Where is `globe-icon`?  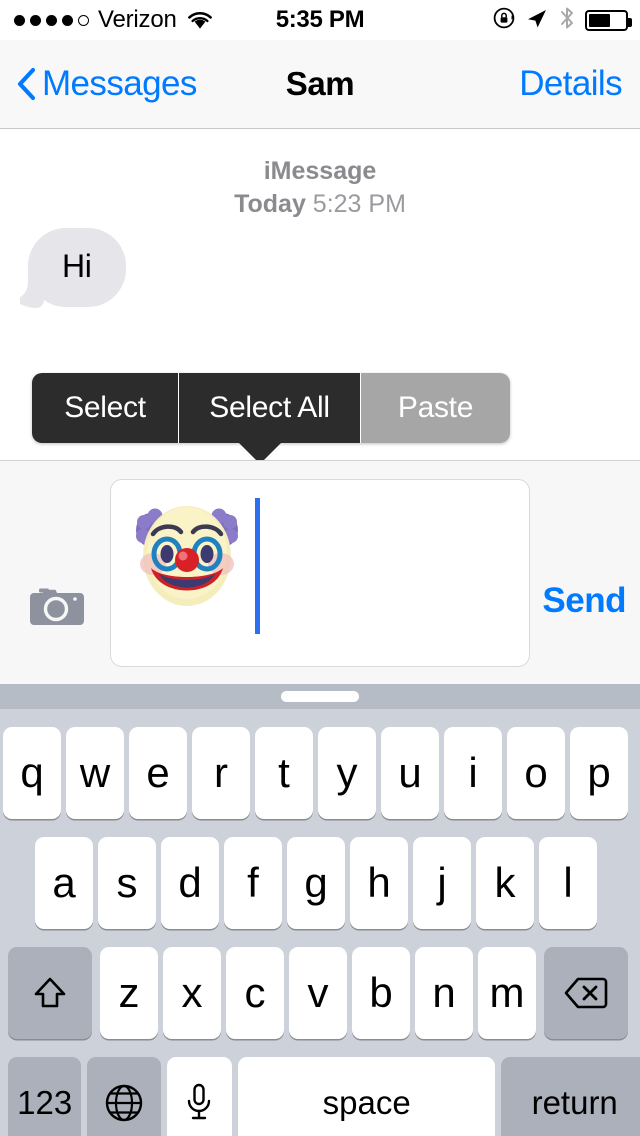
globe-icon is located at coordinates (124, 1103).